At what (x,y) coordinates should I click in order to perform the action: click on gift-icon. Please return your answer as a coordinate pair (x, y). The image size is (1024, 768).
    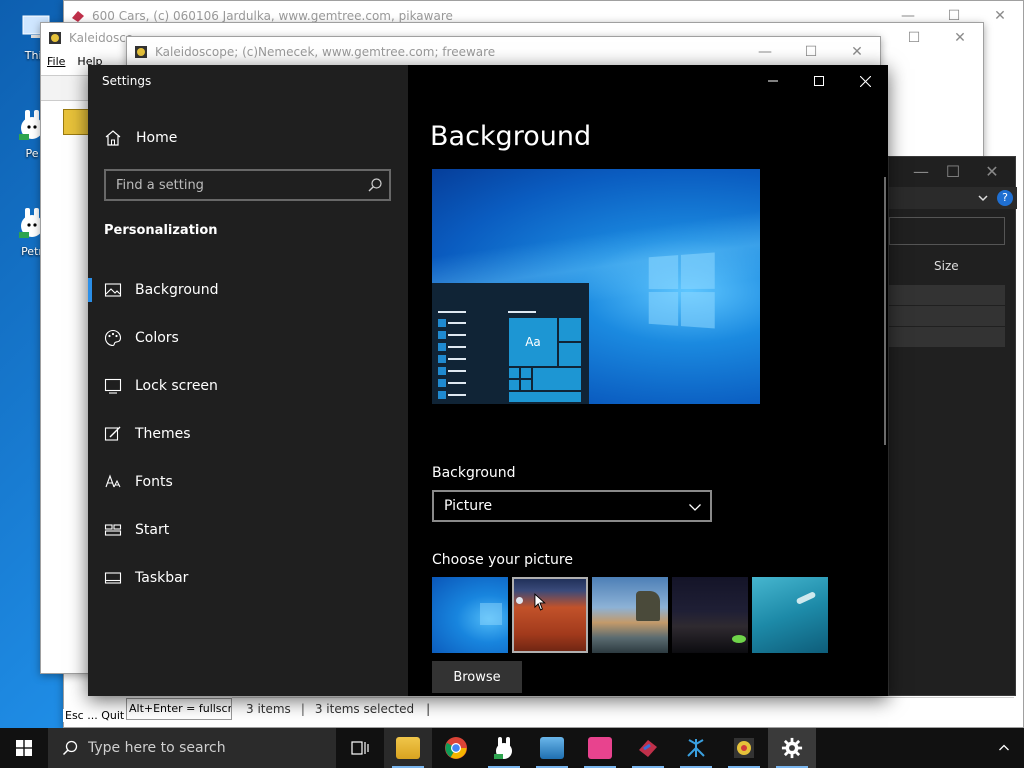
    Looking at the image, I should click on (600, 748).